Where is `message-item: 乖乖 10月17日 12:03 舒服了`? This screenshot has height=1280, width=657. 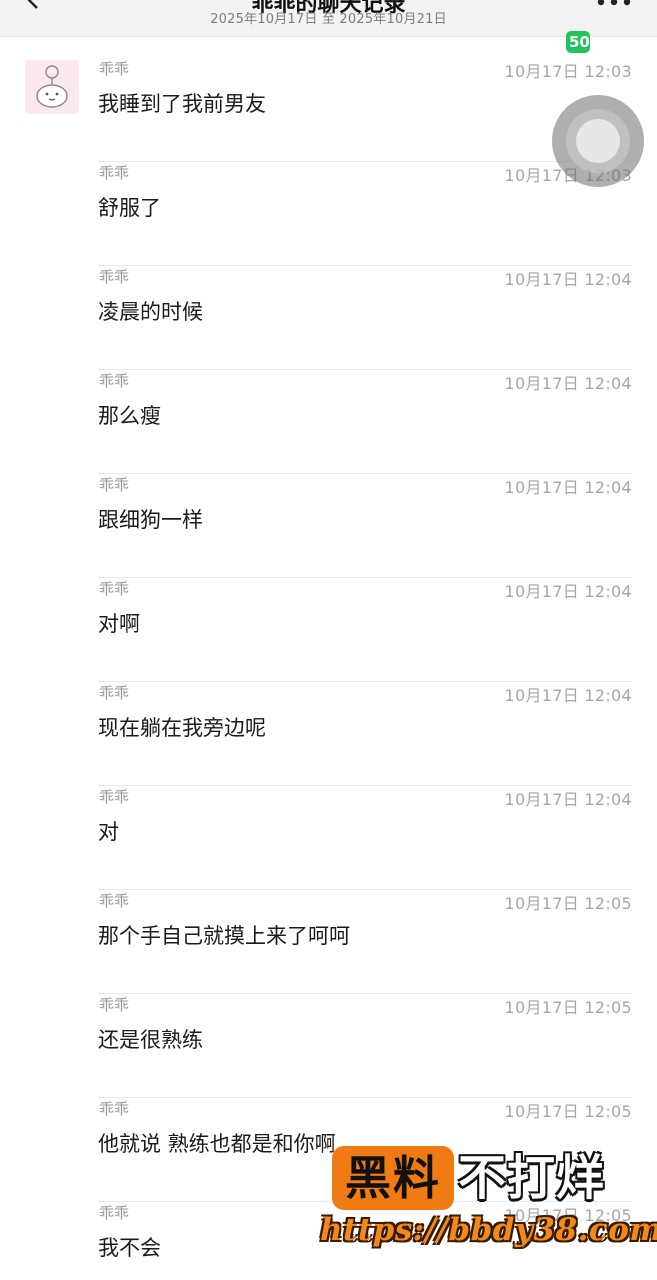 message-item: 乖乖 10月17日 12:03 舒服了 is located at coordinates (365, 214).